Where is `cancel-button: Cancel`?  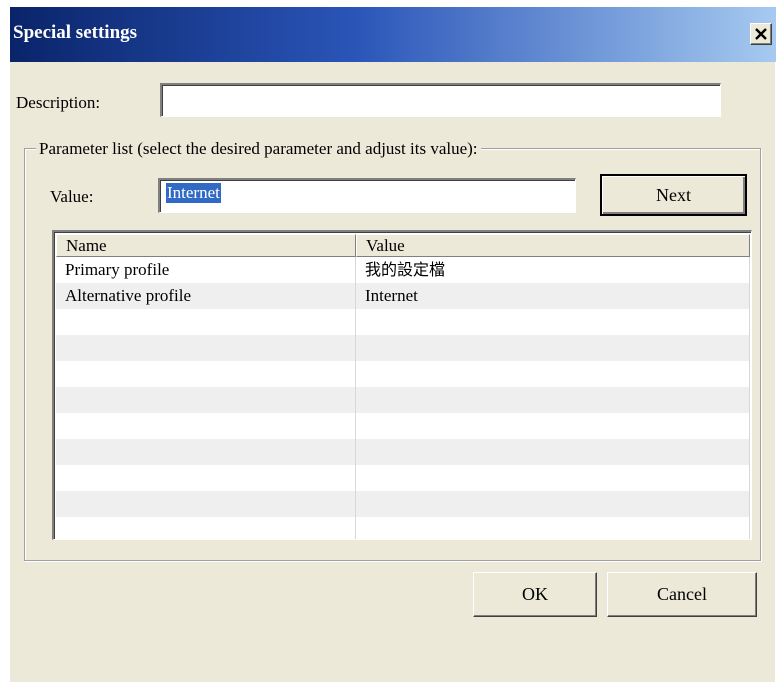 cancel-button: Cancel is located at coordinates (682, 594).